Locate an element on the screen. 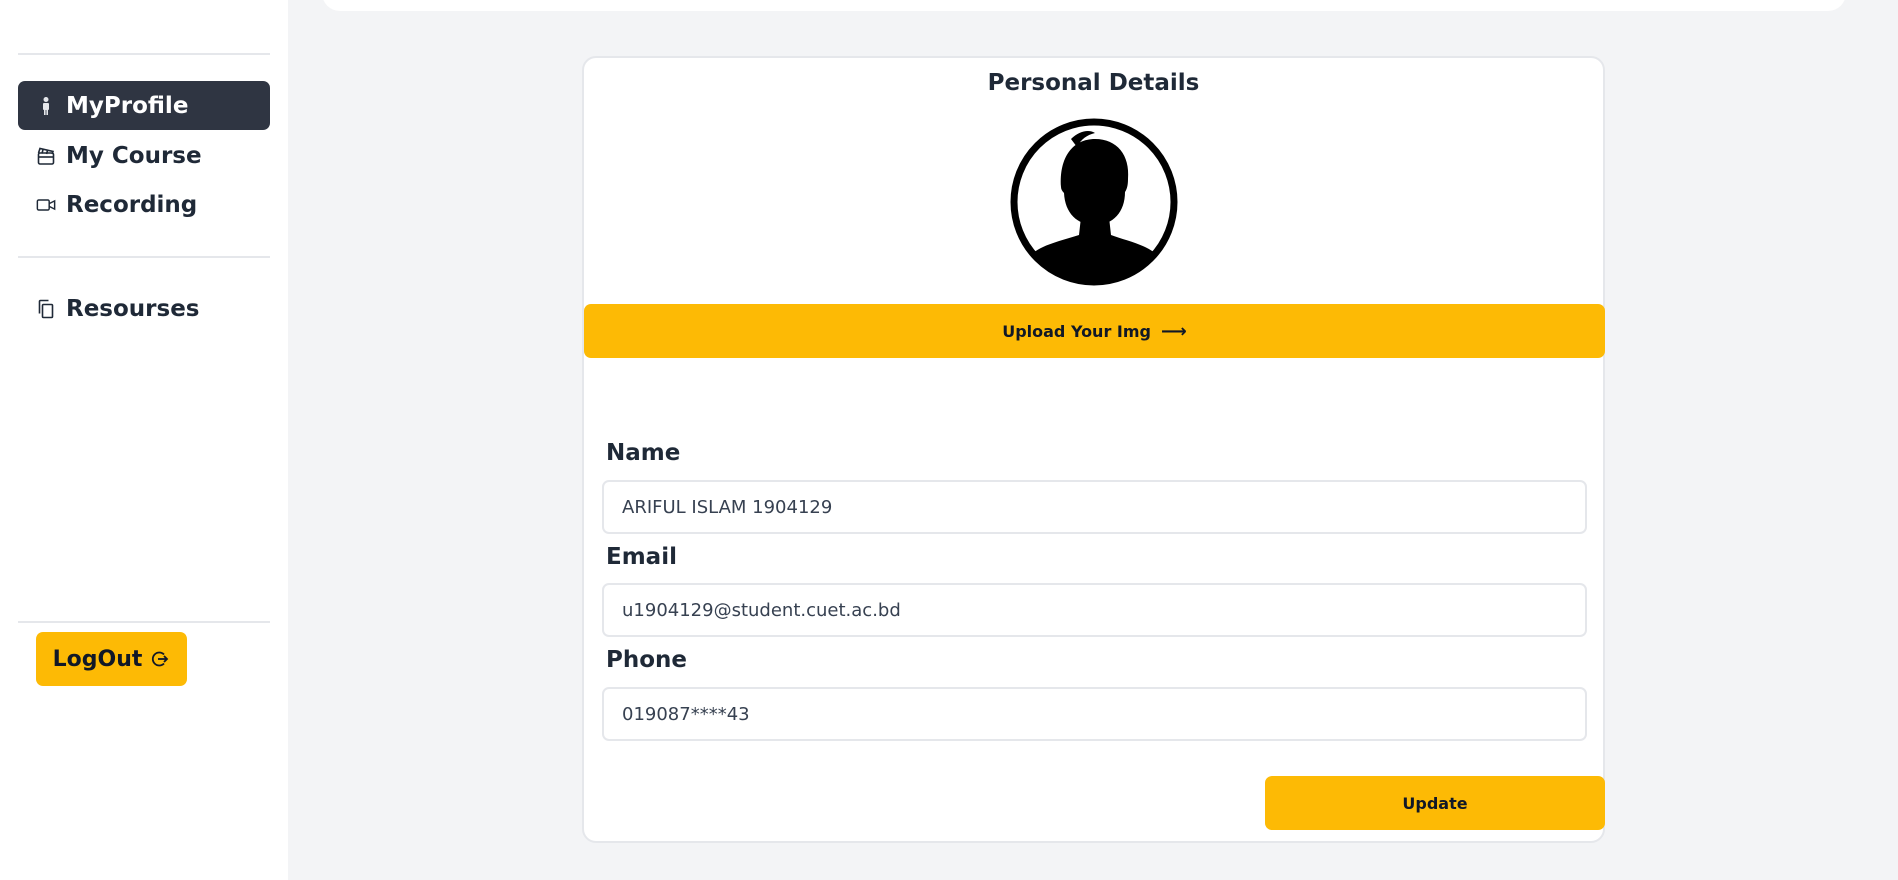 Image resolution: width=1898 pixels, height=880 pixels. sidebar-item-label: Resourses is located at coordinates (133, 308).